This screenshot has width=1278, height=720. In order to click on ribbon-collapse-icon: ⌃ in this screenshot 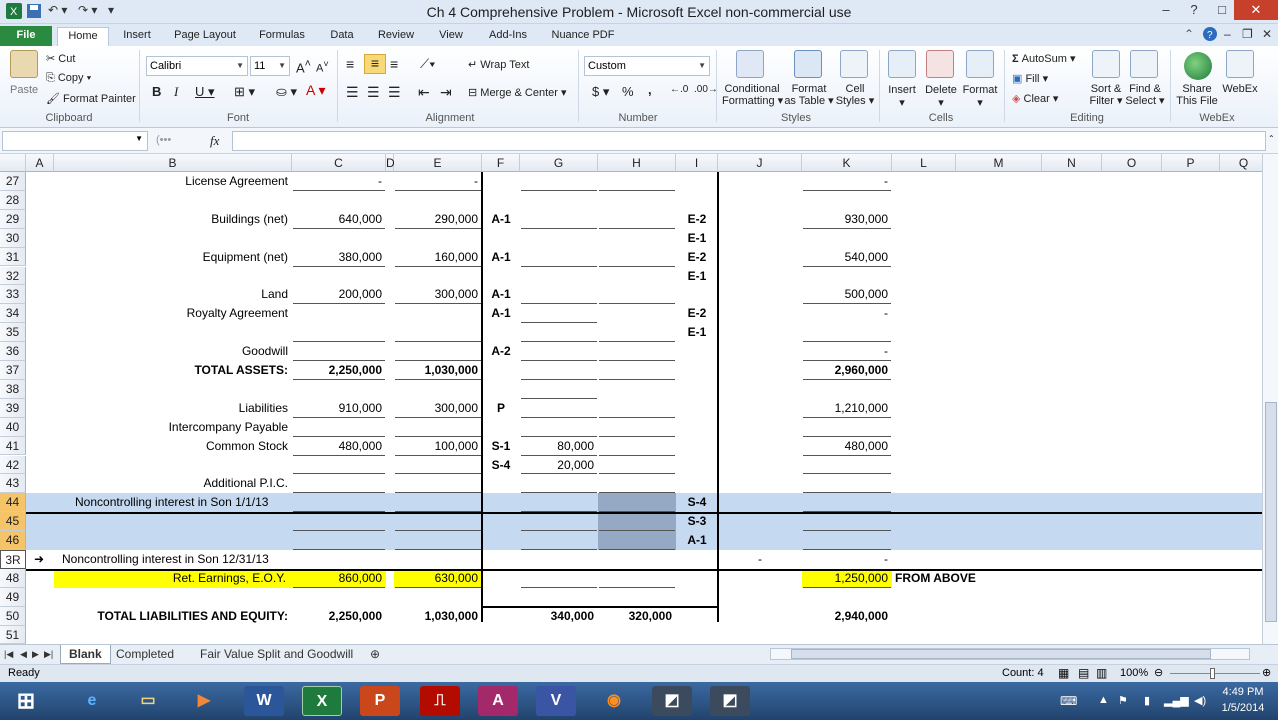, I will do `click(1189, 36)`.